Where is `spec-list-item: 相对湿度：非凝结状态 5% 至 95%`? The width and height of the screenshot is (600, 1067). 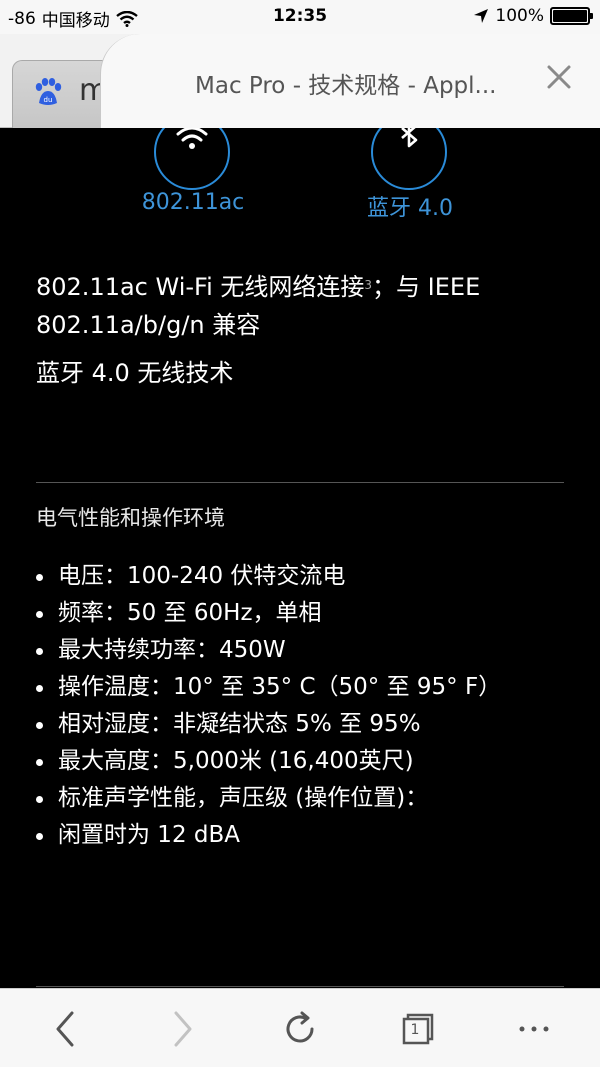 spec-list-item: 相对湿度：非凝结状态 5% 至 95% is located at coordinates (292, 724).